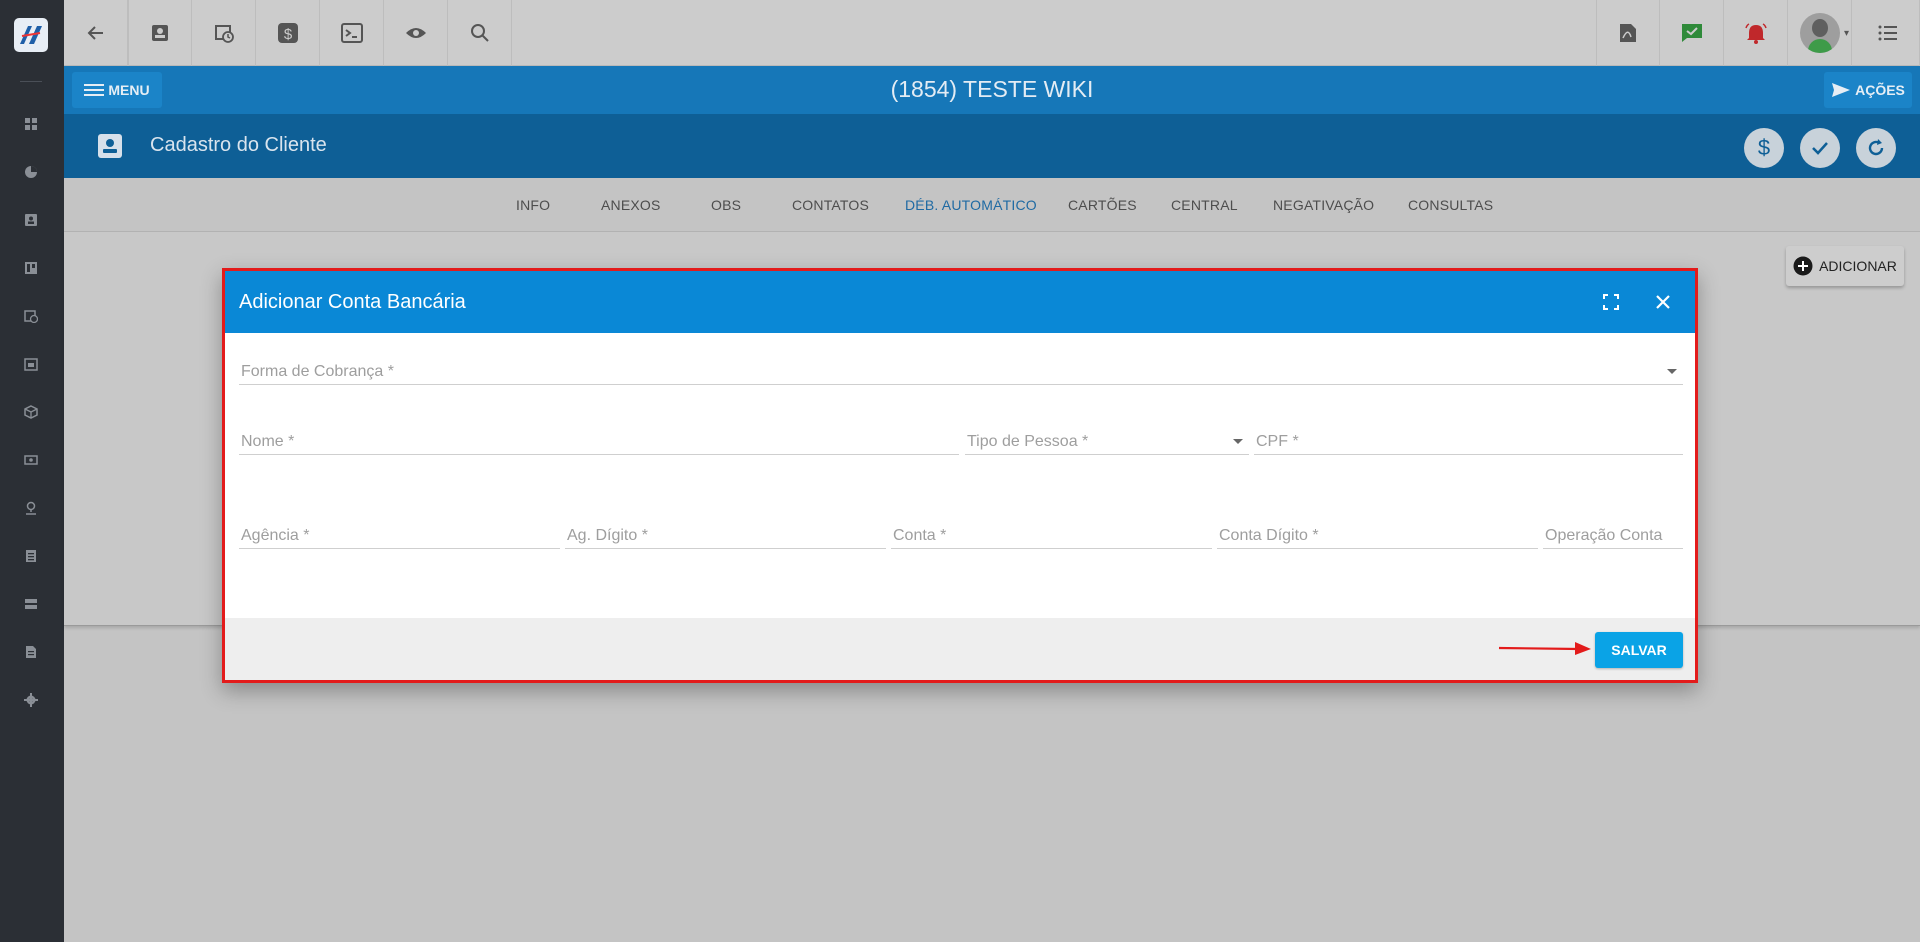 The image size is (1920, 942). Describe the element at coordinates (1611, 302) in the screenshot. I see `fullscreen-icon` at that location.